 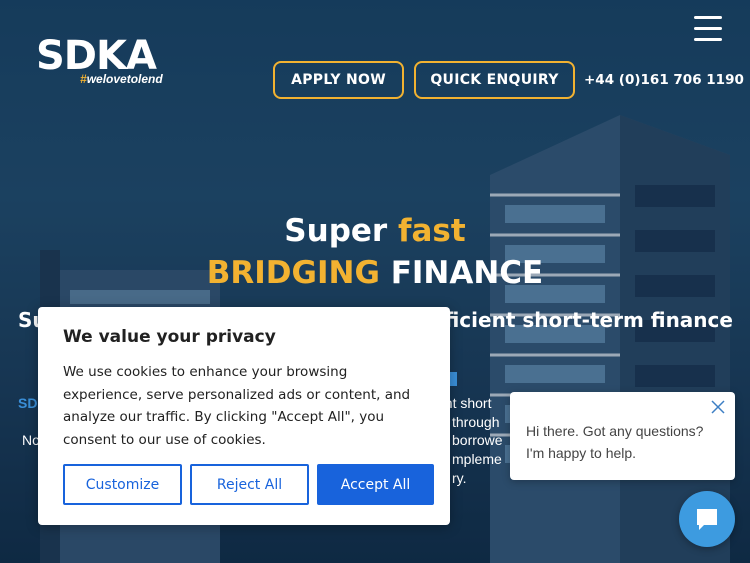 What do you see at coordinates (718, 407) in the screenshot?
I see `close-icon` at bounding box center [718, 407].